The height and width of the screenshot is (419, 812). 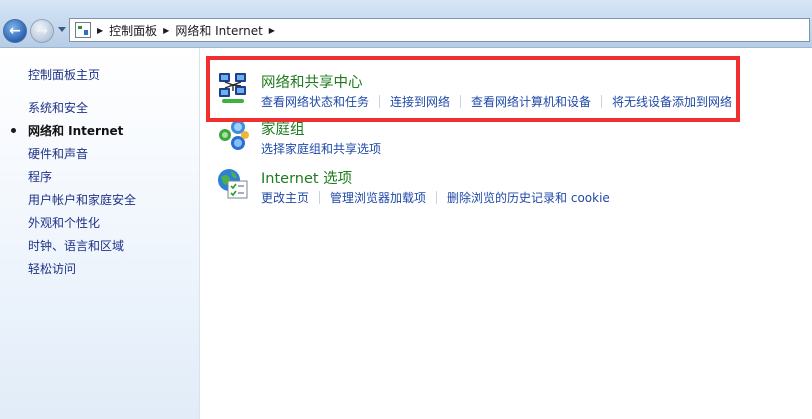 I want to click on sidebar-item-hardware-sound: 硬件和声音, so click(x=58, y=153).